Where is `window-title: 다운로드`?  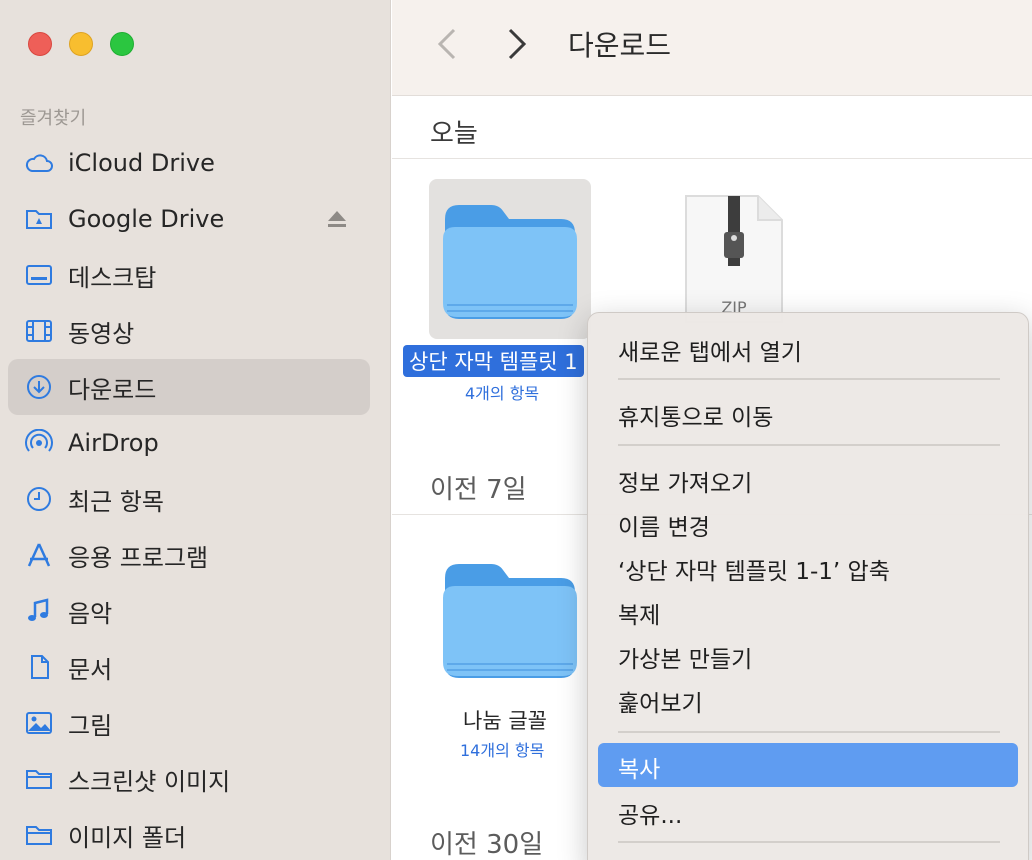
window-title: 다운로드 is located at coordinates (620, 45).